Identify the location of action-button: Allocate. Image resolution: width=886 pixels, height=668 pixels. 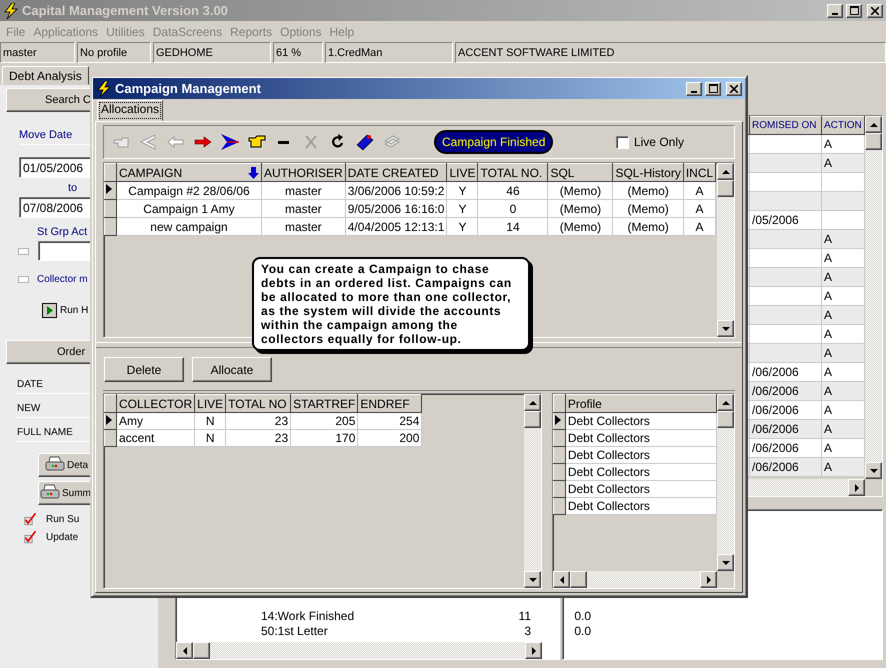
(232, 369).